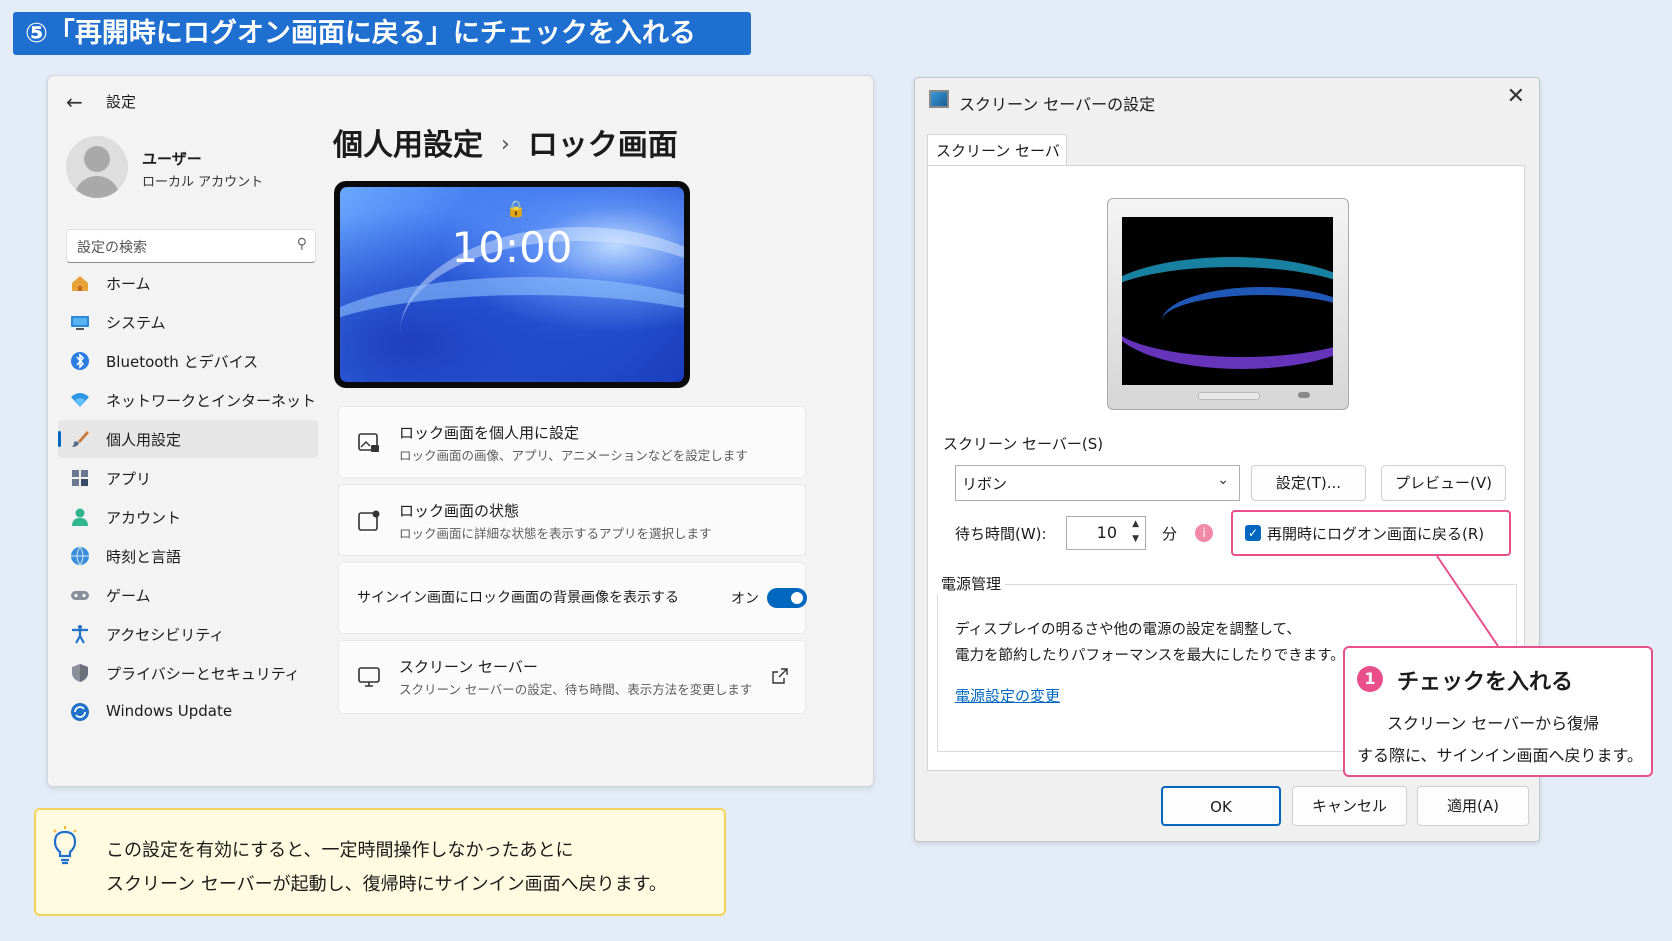 Image resolution: width=1672 pixels, height=941 pixels. I want to click on sidebar-item-windows-update: Windows Update, so click(188, 712).